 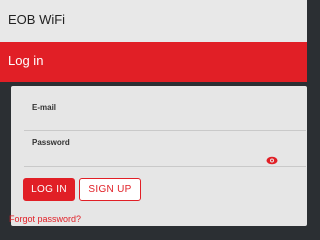 What do you see at coordinates (144, 156) in the screenshot?
I see `password-field` at bounding box center [144, 156].